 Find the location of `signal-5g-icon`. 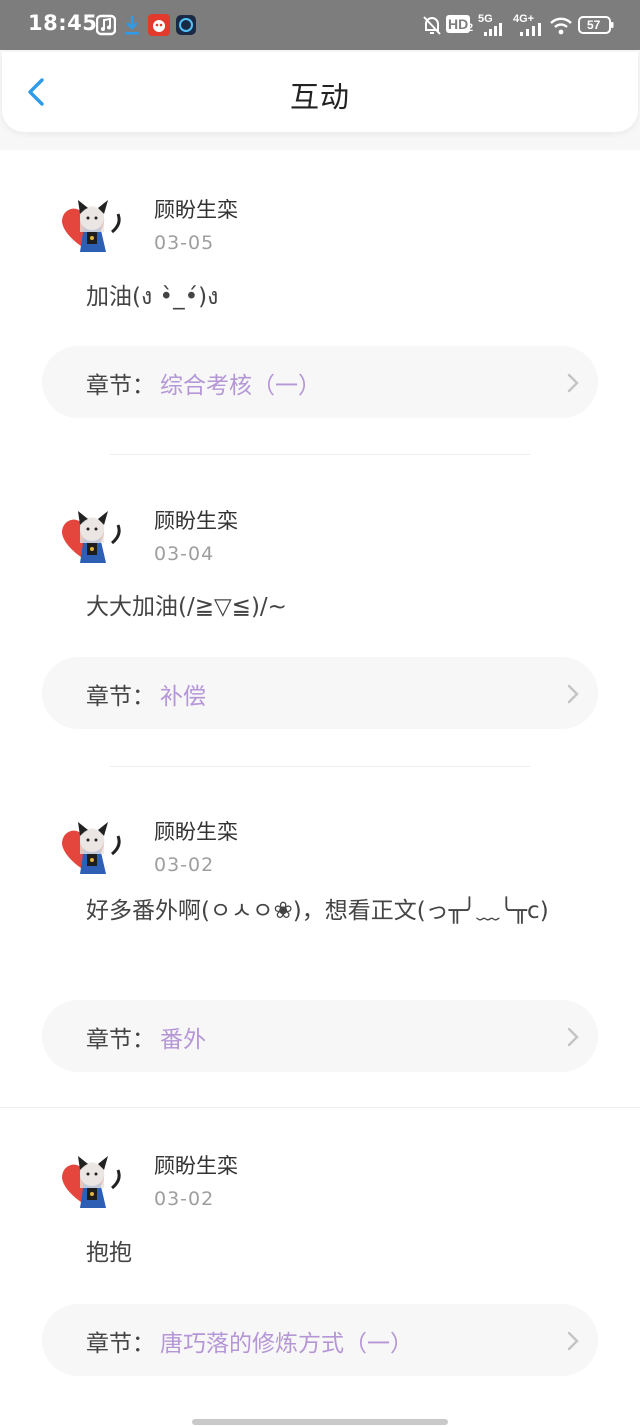

signal-5g-icon is located at coordinates (493, 29).